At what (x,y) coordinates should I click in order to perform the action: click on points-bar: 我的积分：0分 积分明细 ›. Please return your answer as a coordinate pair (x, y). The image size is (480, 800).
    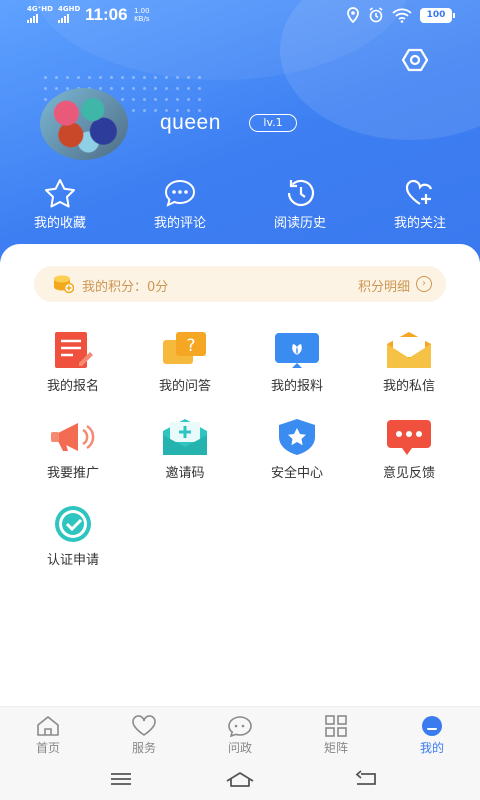
    Looking at the image, I should click on (240, 284).